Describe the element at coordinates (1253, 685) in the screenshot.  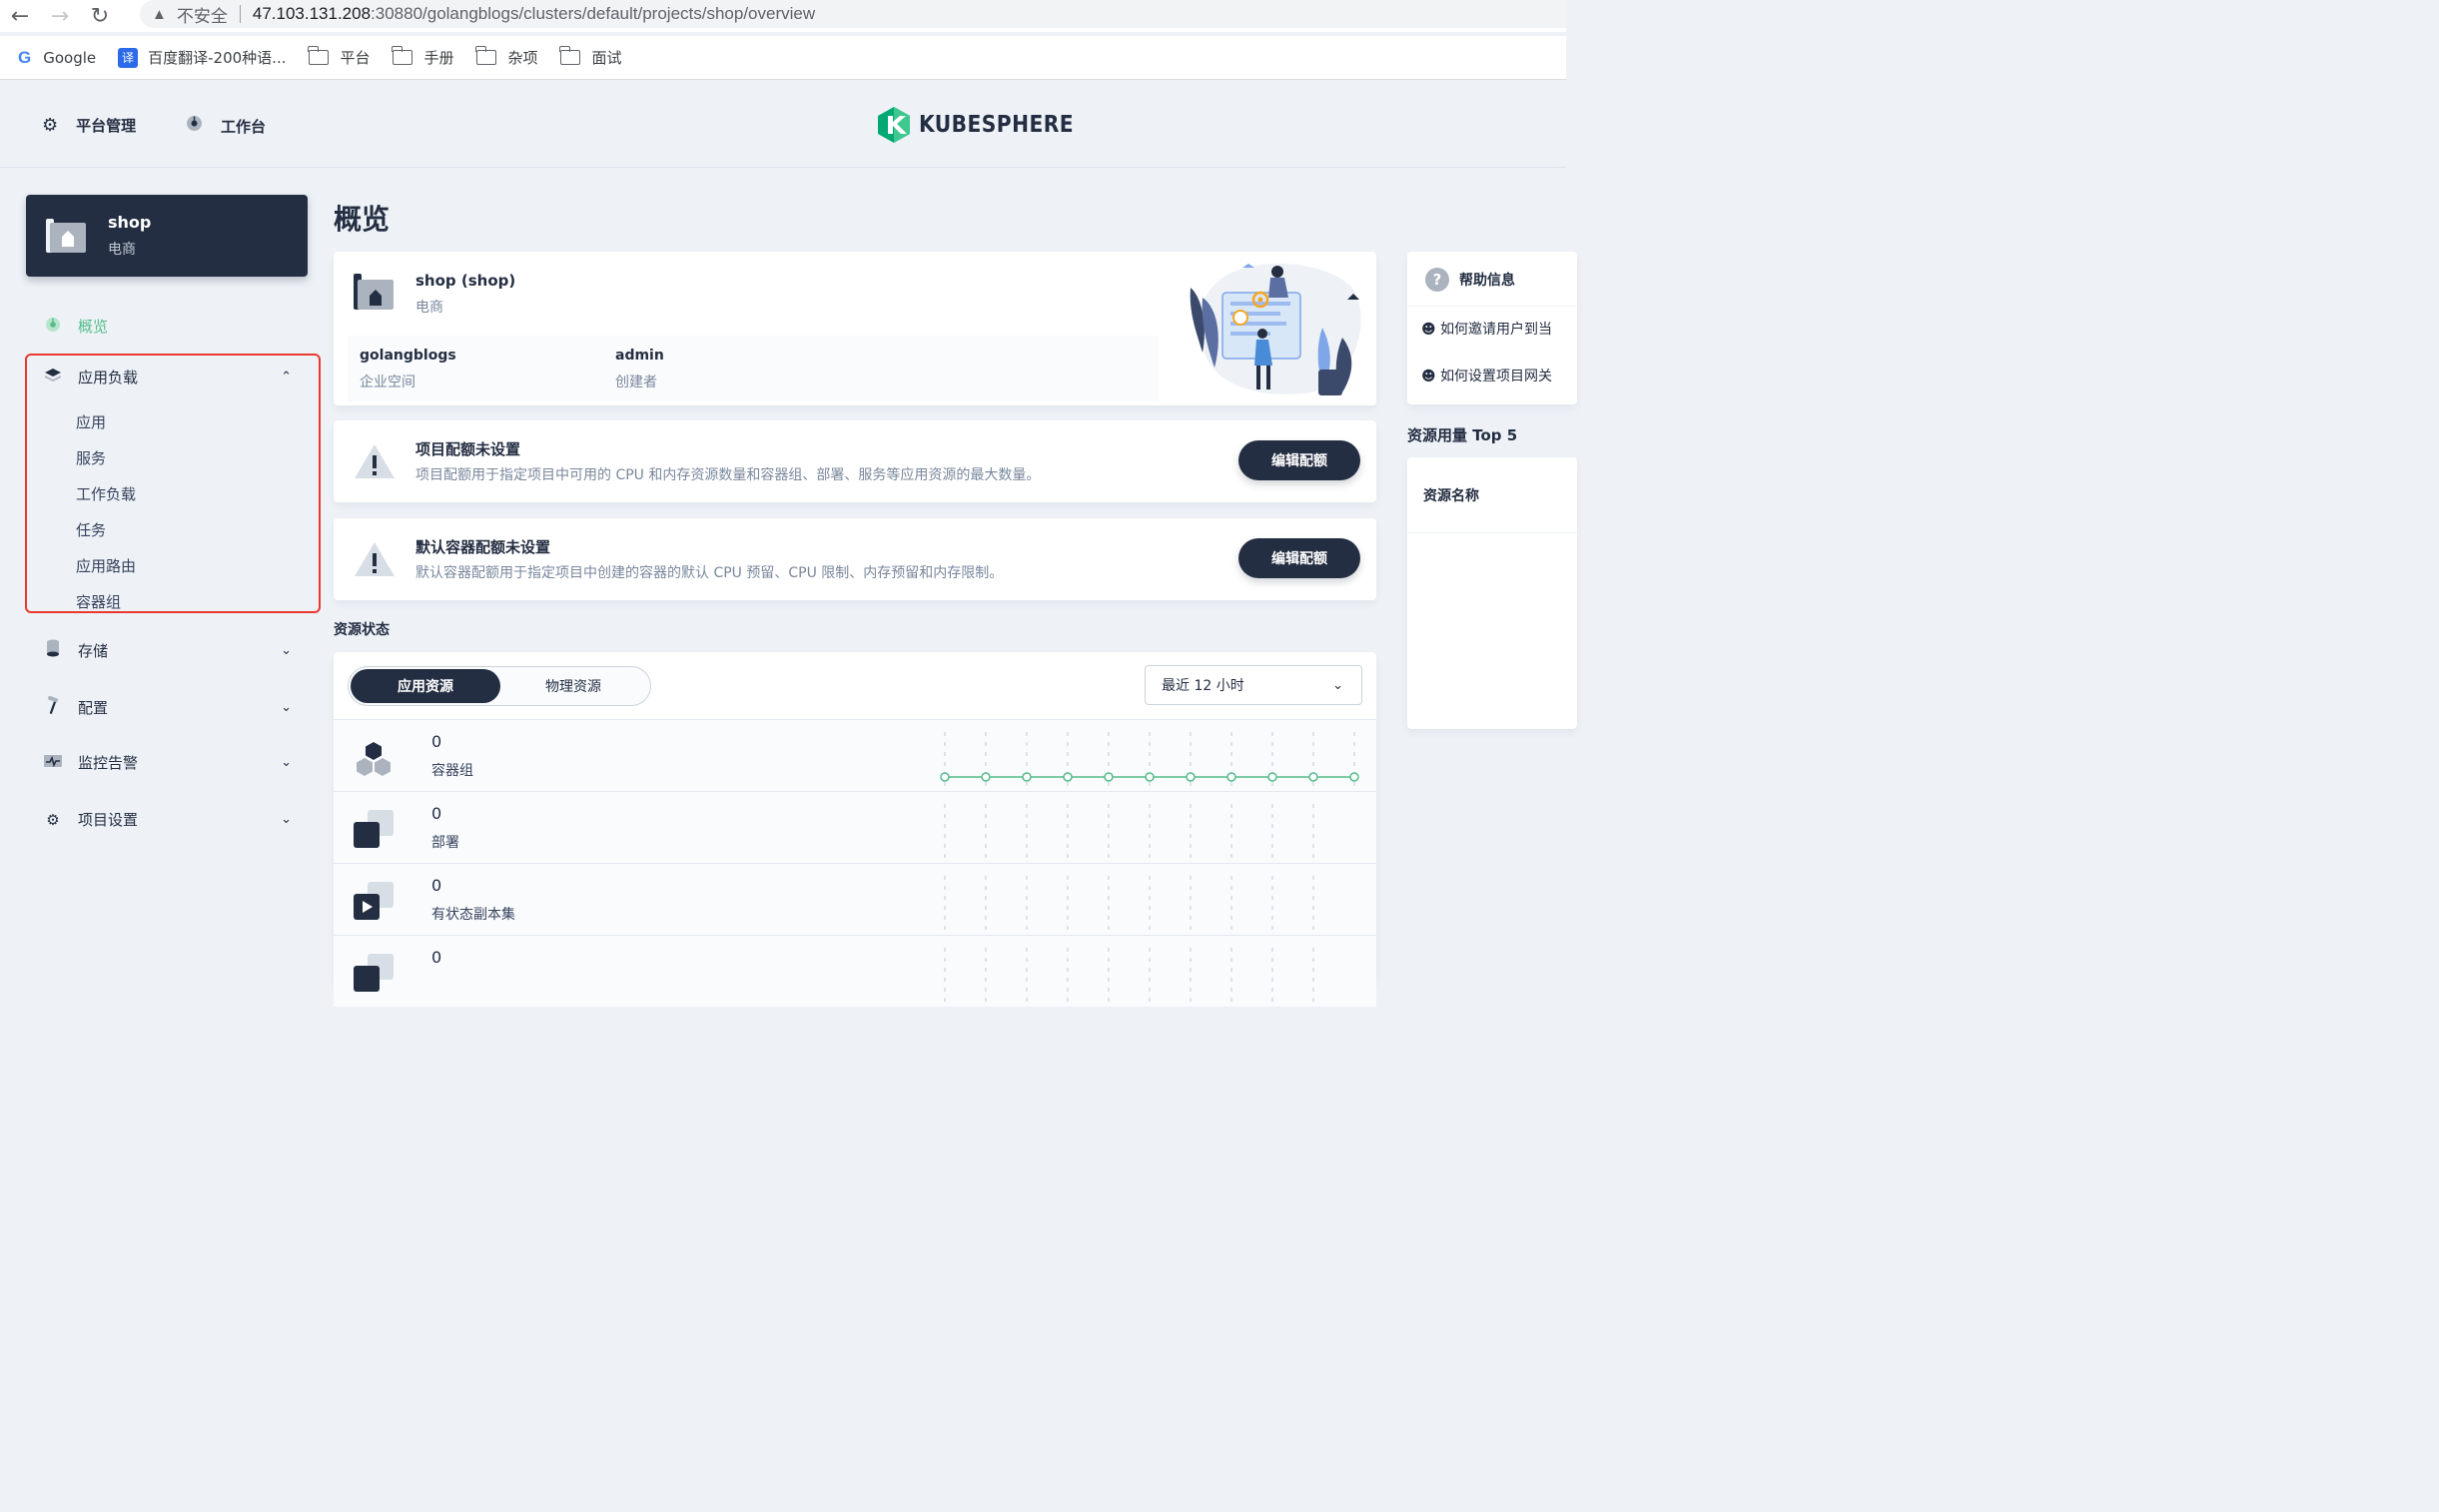
I see `time-range-select: 最近 12 小时 ⌄` at that location.